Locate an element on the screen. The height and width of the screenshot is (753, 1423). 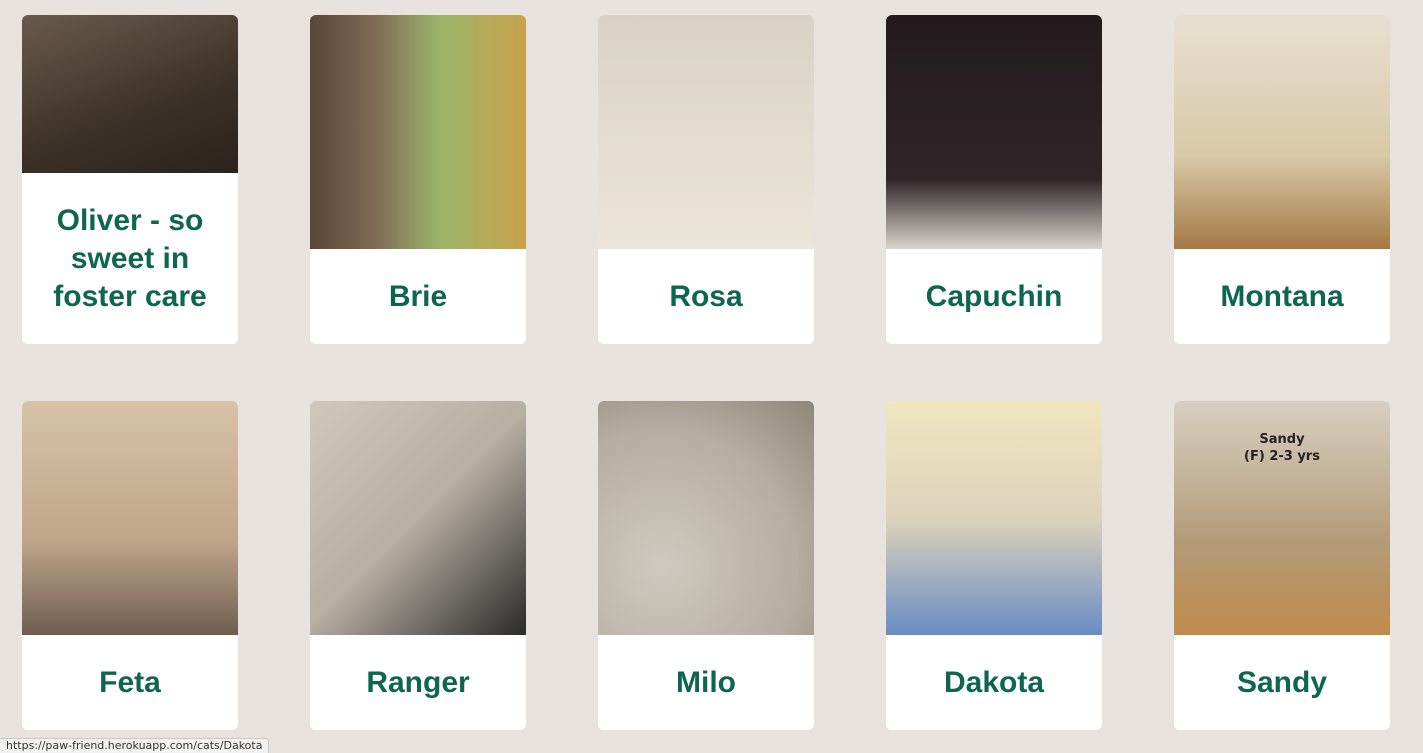
cat-card-brie: Brie is located at coordinates (418, 179).